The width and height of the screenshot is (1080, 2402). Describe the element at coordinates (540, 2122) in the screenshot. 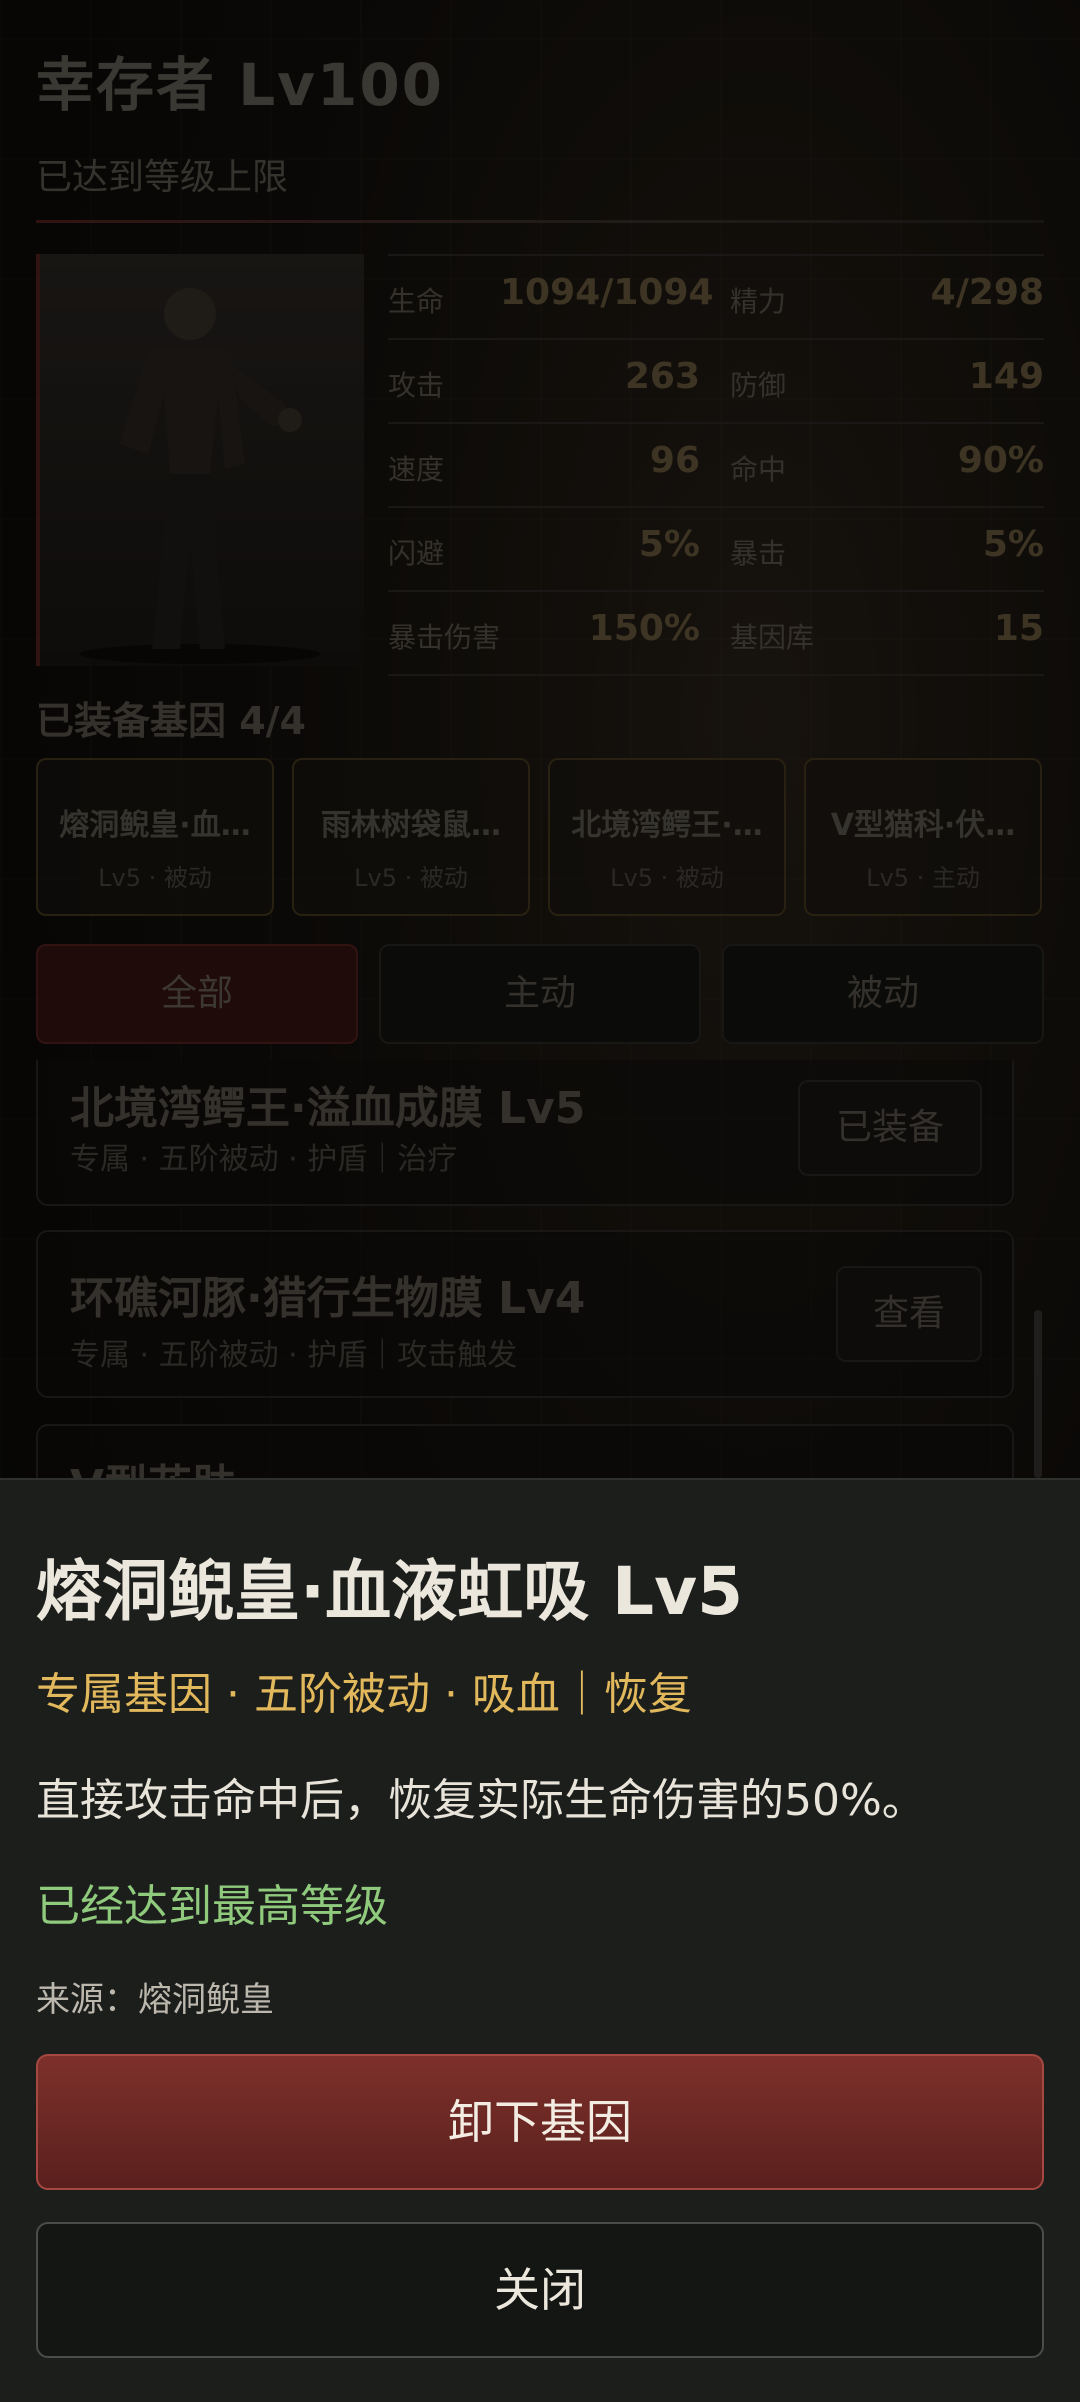

I see `unequip-gene-button: 卸下基因` at that location.